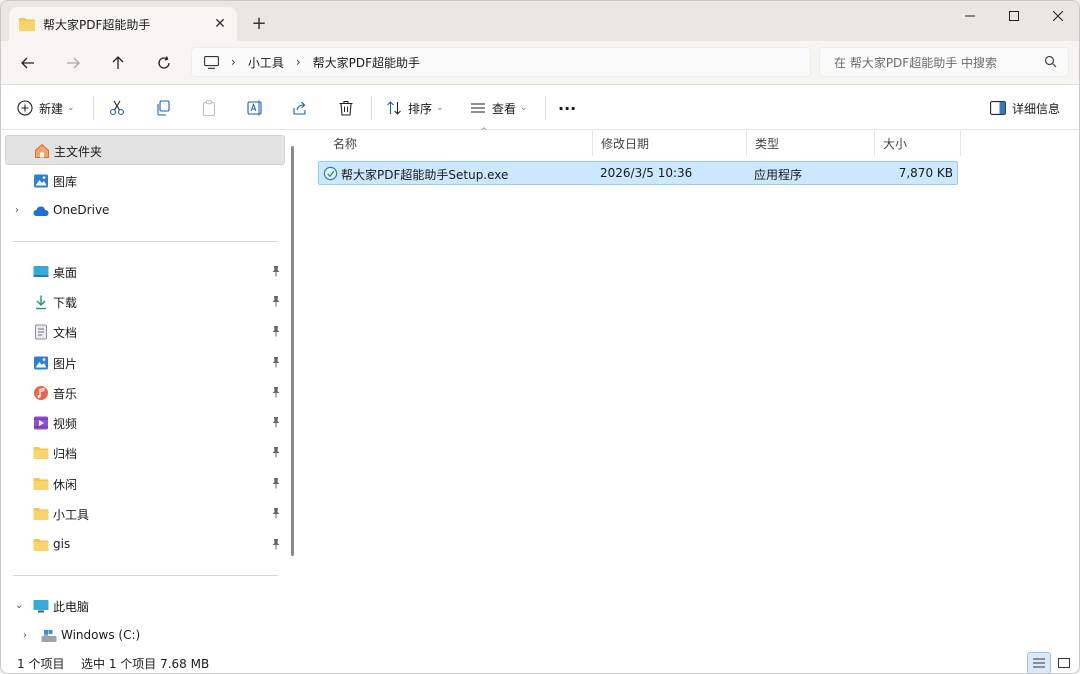 This screenshot has width=1080, height=674. Describe the element at coordinates (164, 63) in the screenshot. I see `refresh-button` at that location.